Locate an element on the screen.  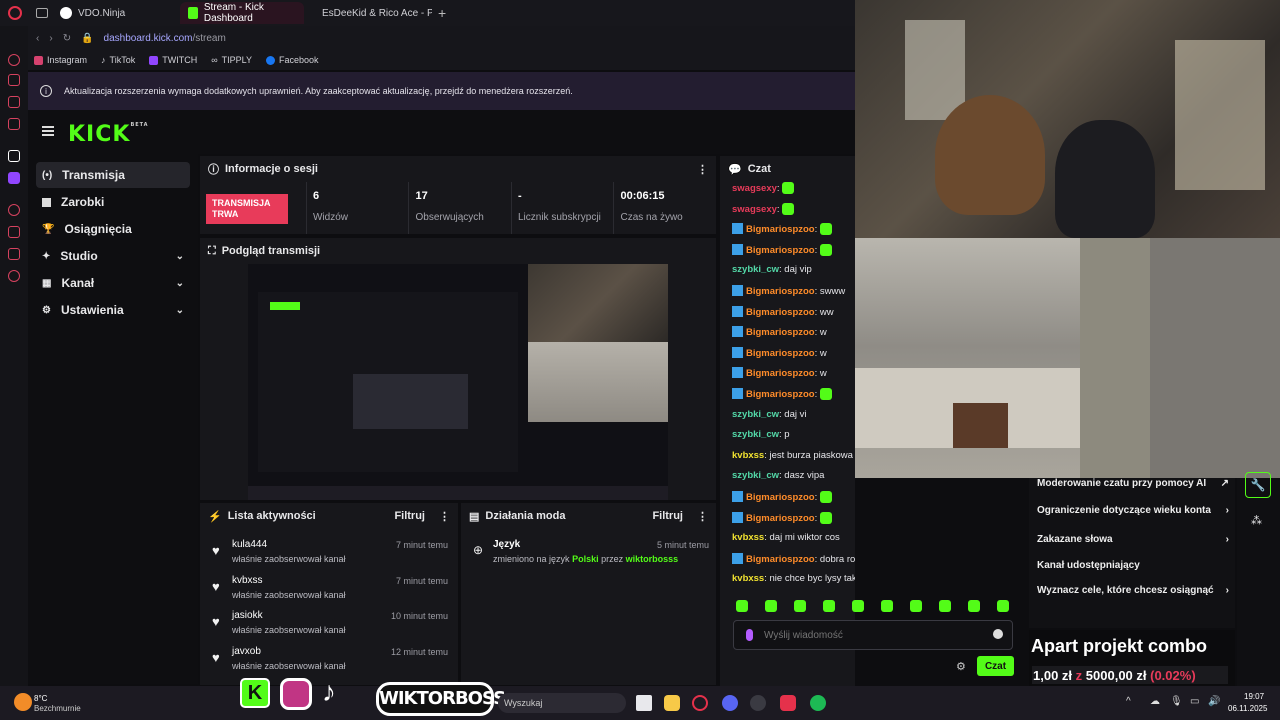
obs-icon is located at coordinates (758, 703).